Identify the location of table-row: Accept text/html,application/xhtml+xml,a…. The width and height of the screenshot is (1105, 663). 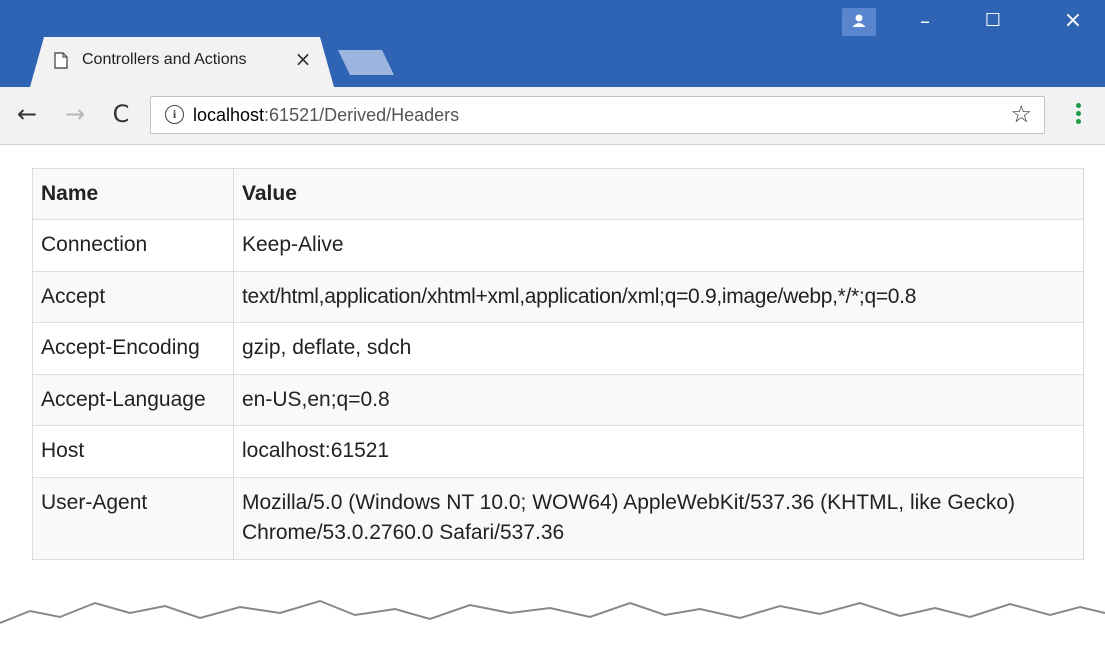
(558, 297).